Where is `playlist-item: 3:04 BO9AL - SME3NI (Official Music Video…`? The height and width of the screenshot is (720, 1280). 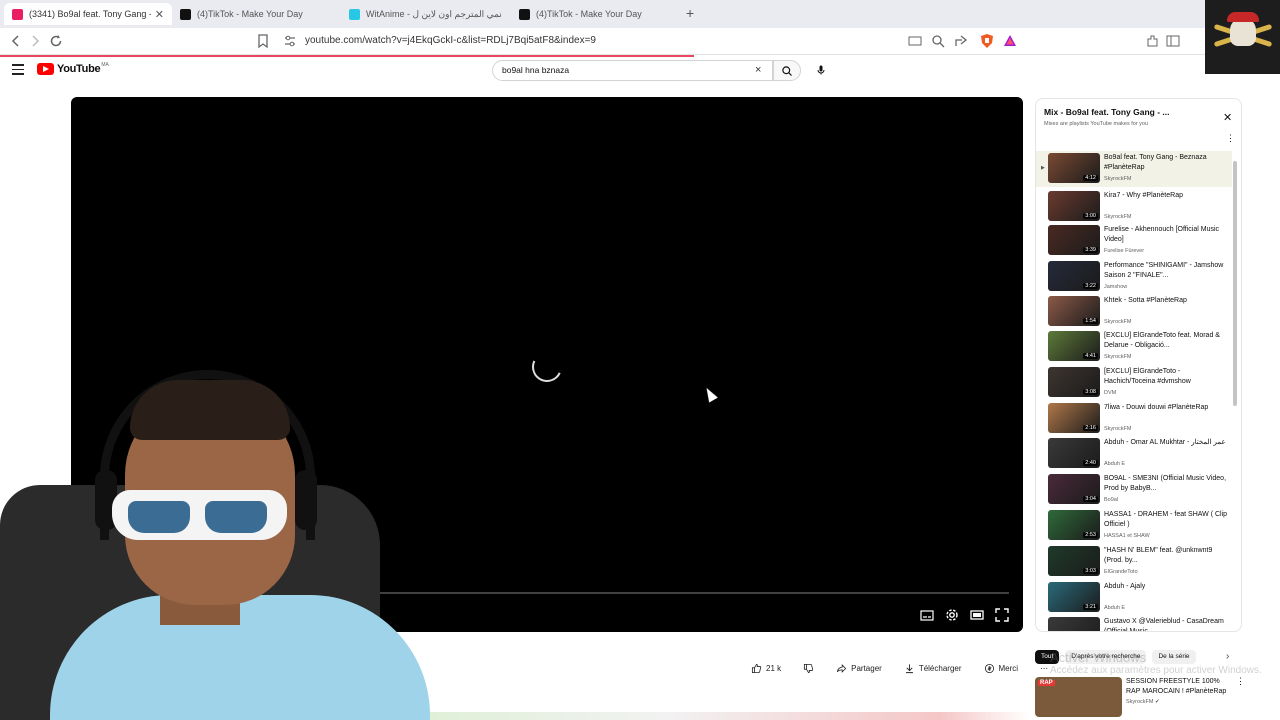 playlist-item: 3:04 BO9AL - SME3NI (Official Music Video… is located at coordinates (1134, 490).